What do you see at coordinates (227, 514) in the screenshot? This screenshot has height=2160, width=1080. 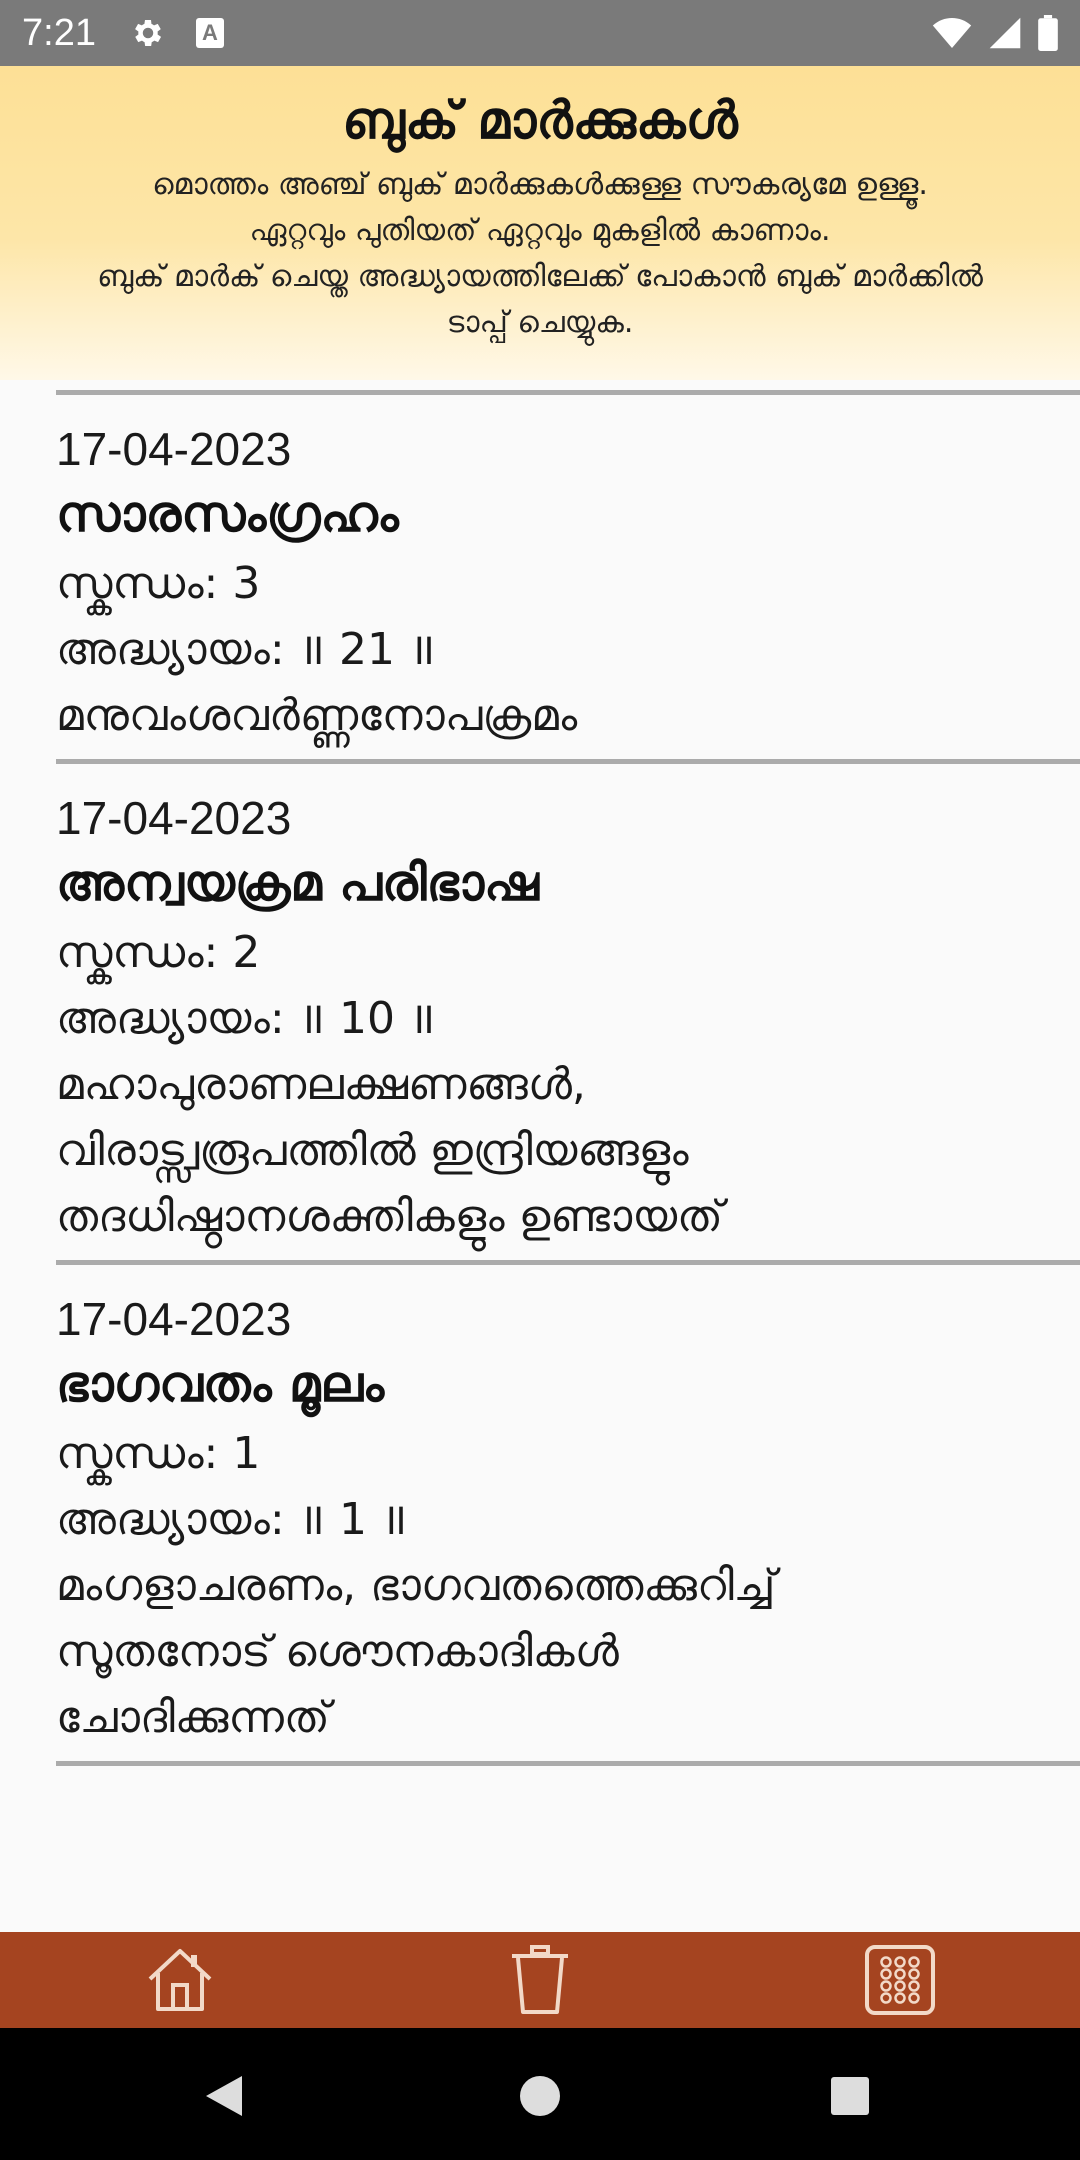 I see `bookmark-title: സാരസംഗ്രഹം` at bounding box center [227, 514].